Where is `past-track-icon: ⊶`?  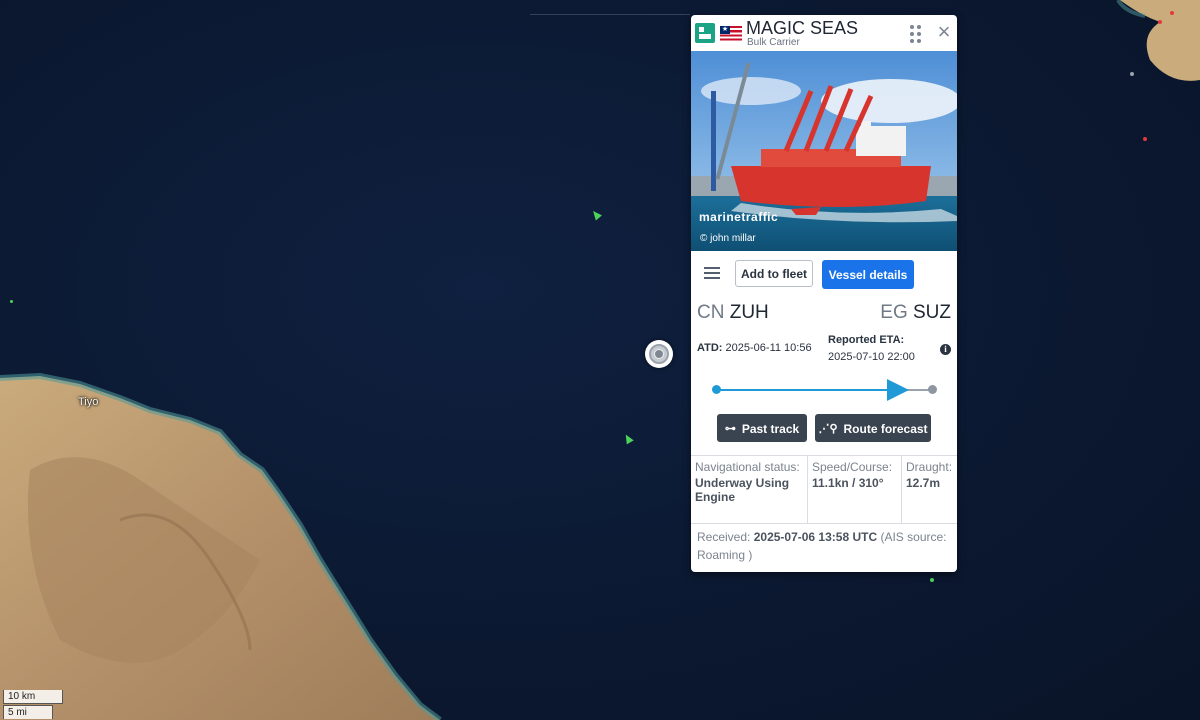 past-track-icon: ⊶ is located at coordinates (730, 428).